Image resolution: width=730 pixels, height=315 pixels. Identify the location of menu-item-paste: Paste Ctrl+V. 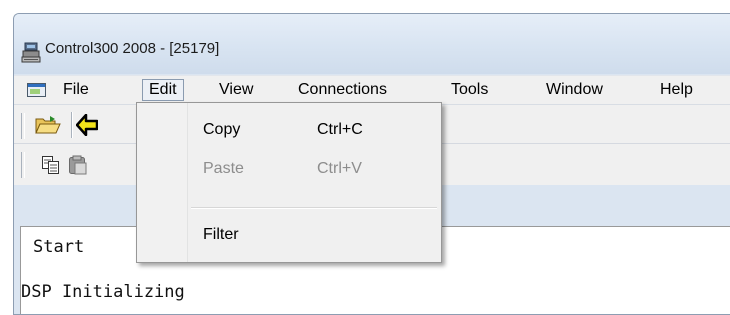
(314, 170).